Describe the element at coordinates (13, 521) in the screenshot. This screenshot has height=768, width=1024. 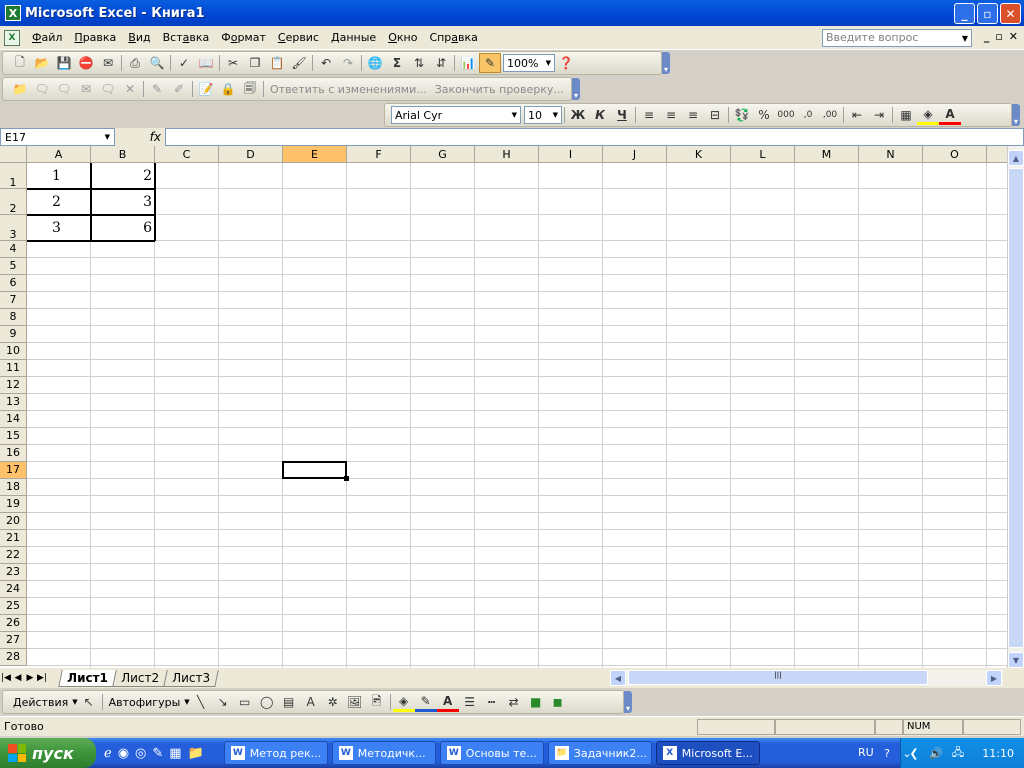
I see `row-header: 20` at that location.